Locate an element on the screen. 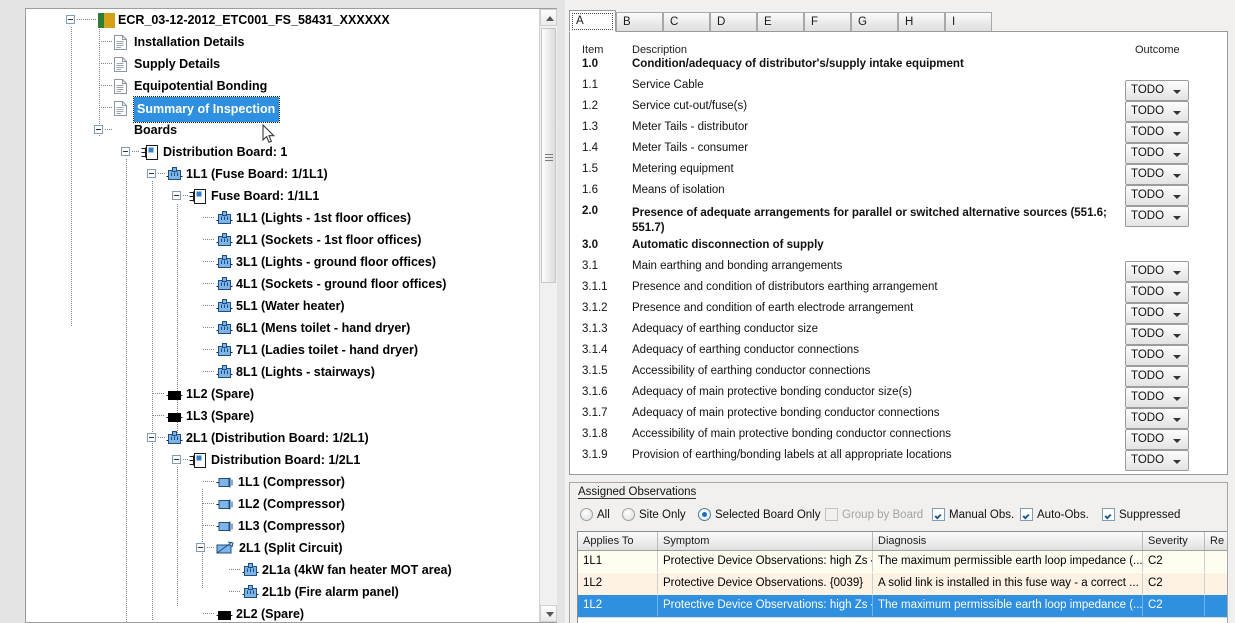 The image size is (1235, 623). tree-node: 1L2 (Compressor) is located at coordinates (283, 504).